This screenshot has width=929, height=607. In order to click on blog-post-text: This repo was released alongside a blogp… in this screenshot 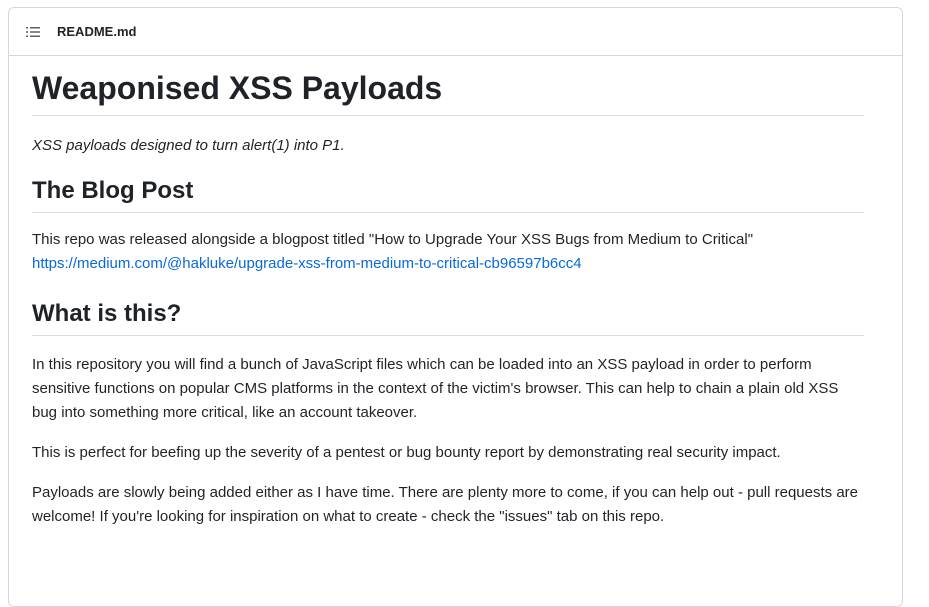, I will do `click(393, 239)`.